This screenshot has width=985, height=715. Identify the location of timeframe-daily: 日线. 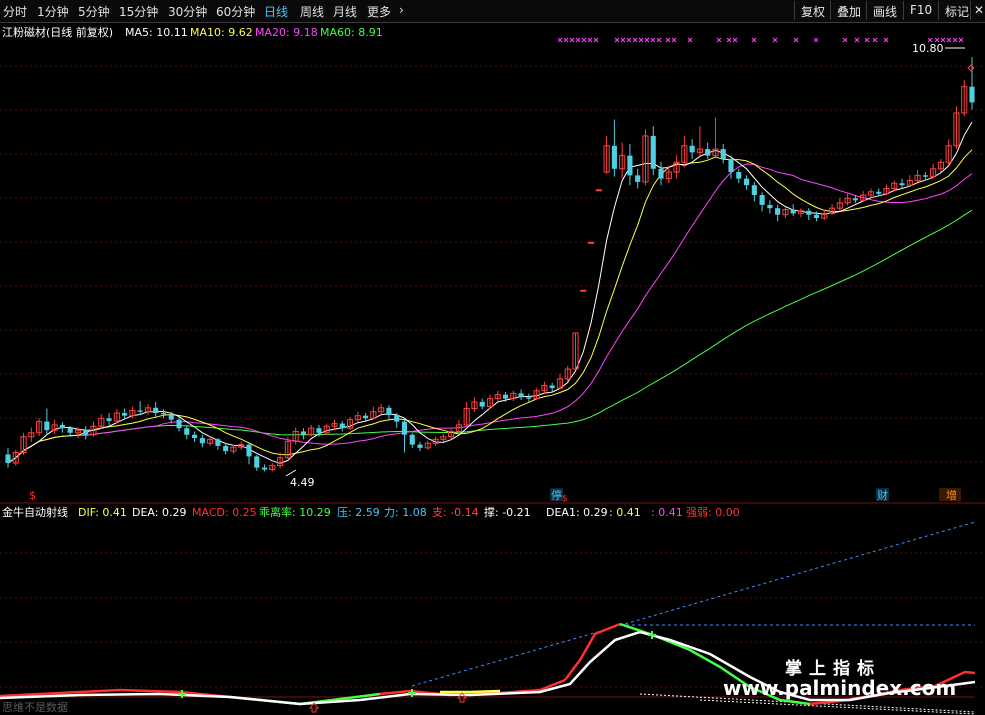
(276, 11).